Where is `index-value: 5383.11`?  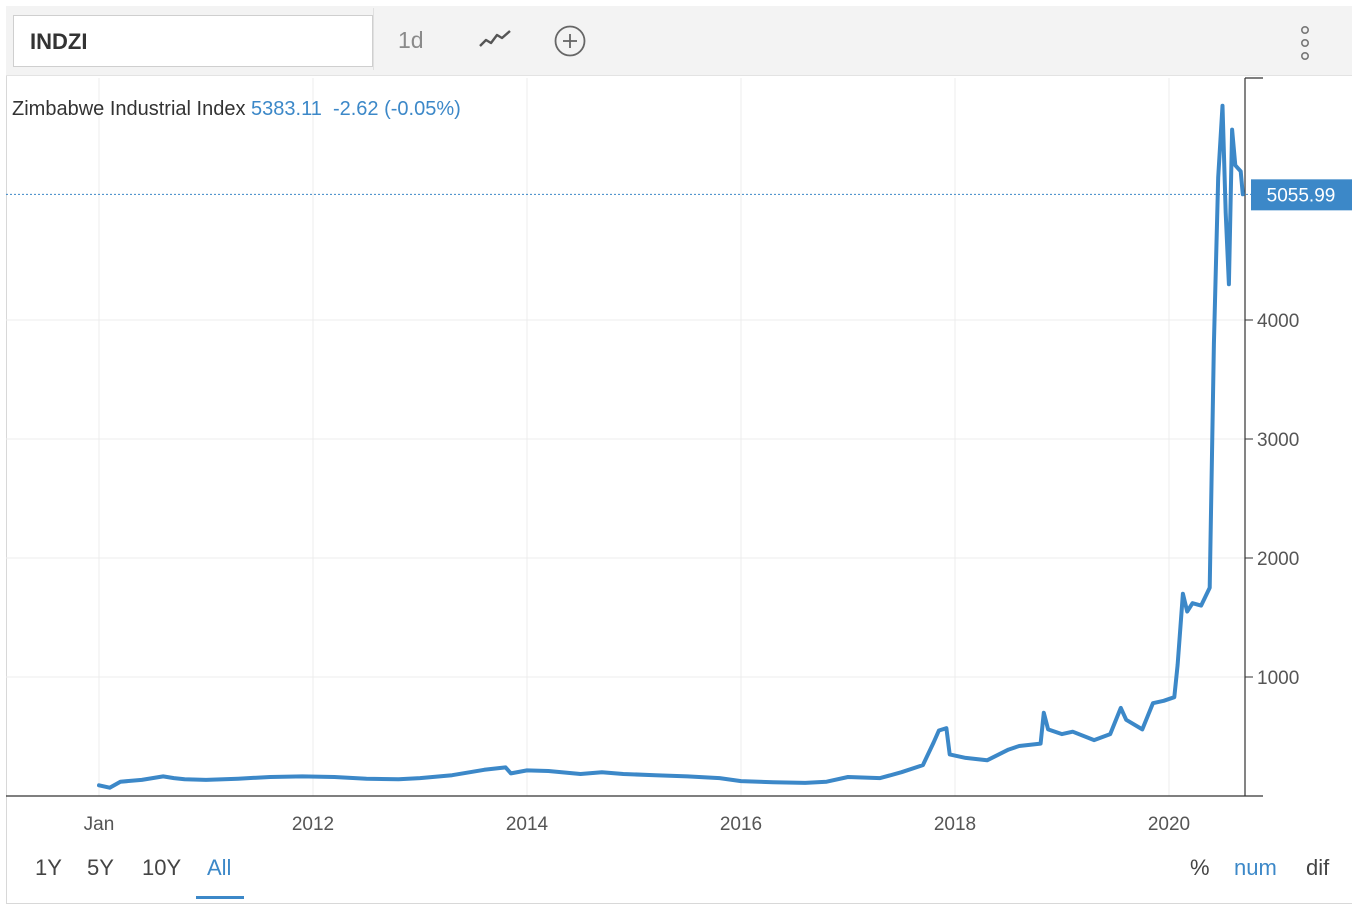
index-value: 5383.11 is located at coordinates (286, 109).